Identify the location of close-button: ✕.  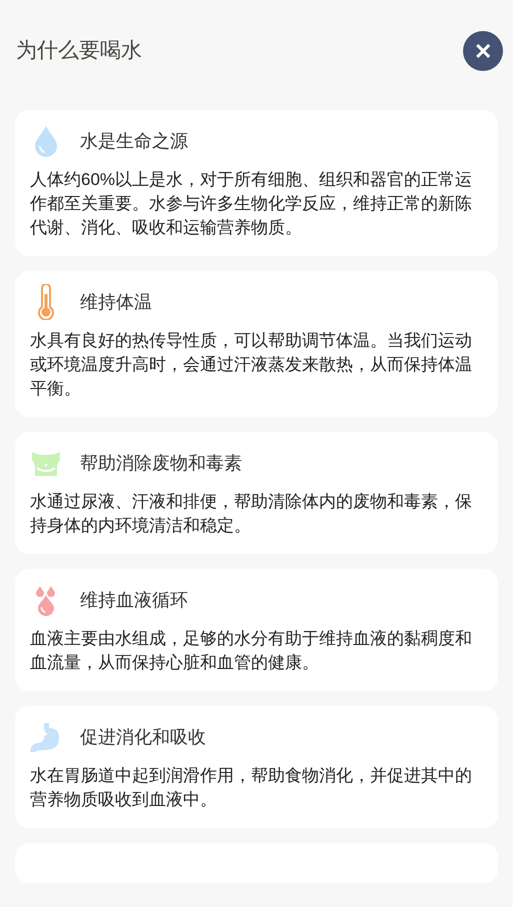
(483, 51).